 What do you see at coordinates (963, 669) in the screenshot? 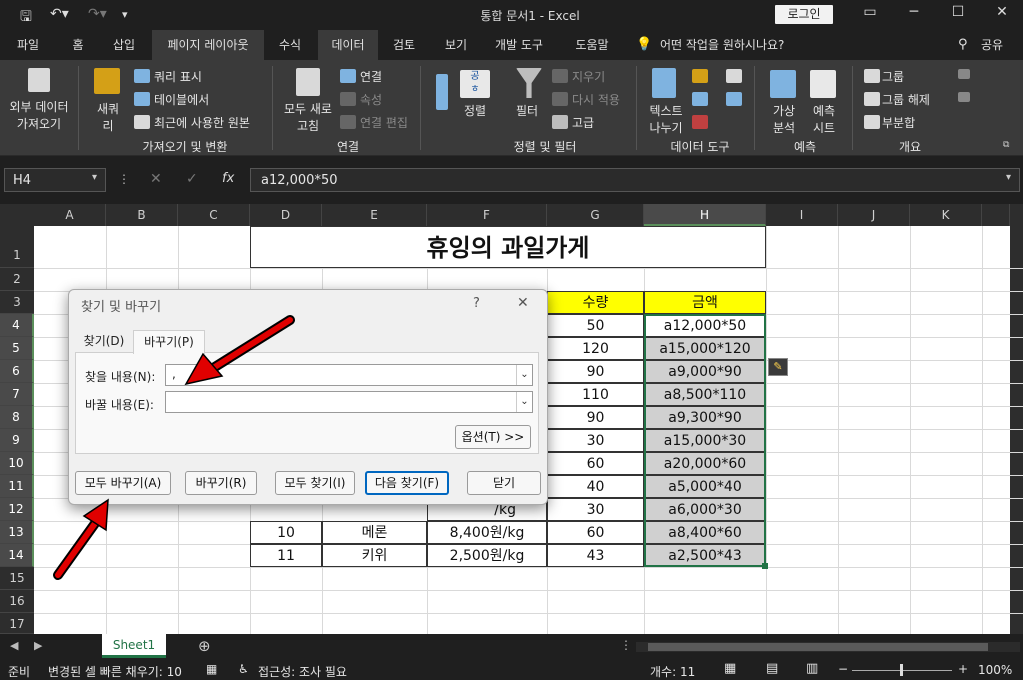
I see `zoom-in-icon: +` at bounding box center [963, 669].